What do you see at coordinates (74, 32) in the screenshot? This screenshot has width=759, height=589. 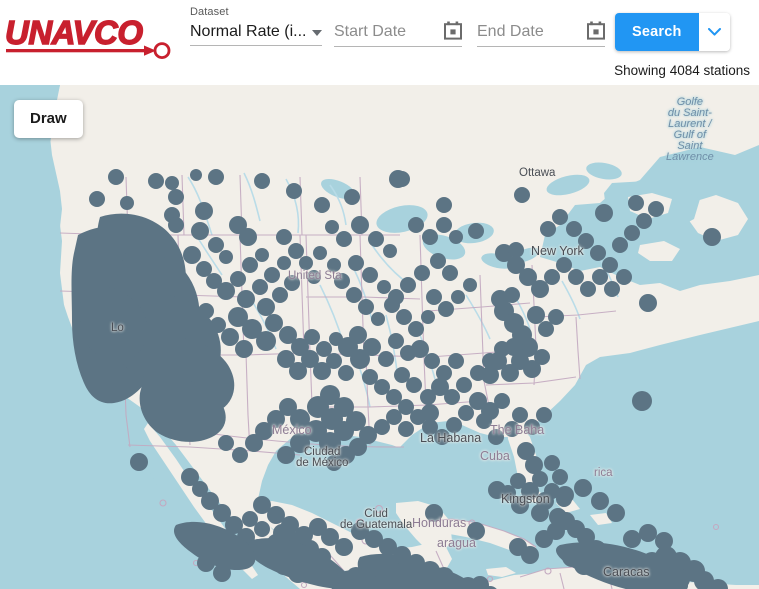 I see `svg-text: UNAVCO` at bounding box center [74, 32].